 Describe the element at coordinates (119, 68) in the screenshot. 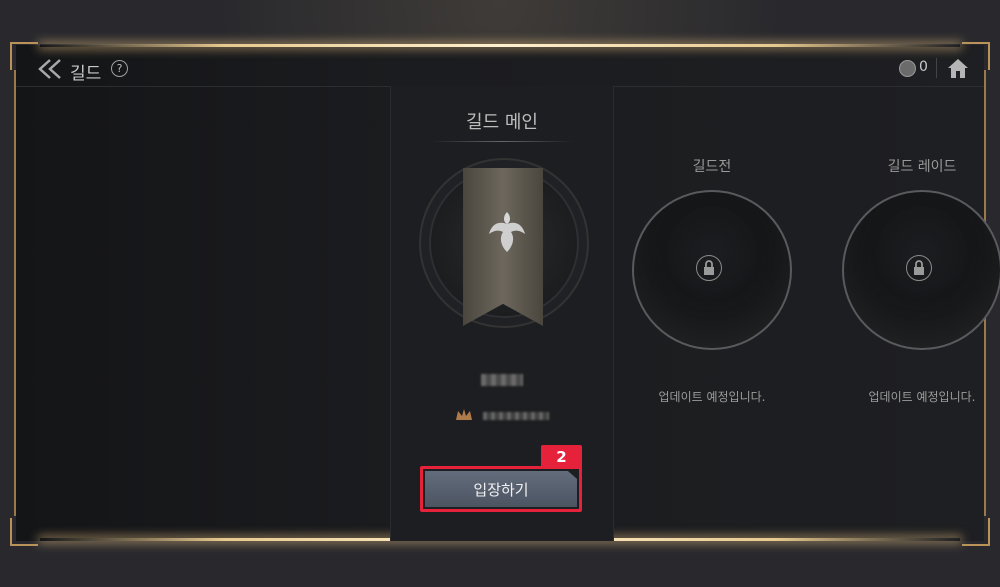

I see `help-icon: ?` at that location.